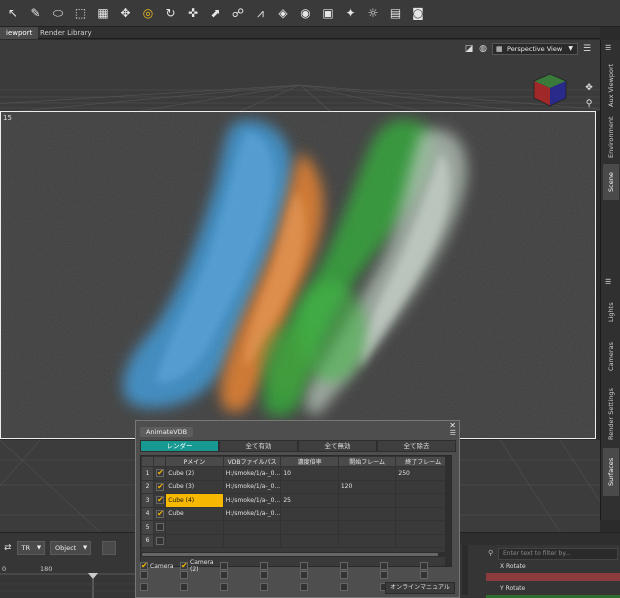 This screenshot has width=620, height=598. What do you see at coordinates (611, 312) in the screenshot?
I see `tab-lights: Lights` at bounding box center [611, 312].